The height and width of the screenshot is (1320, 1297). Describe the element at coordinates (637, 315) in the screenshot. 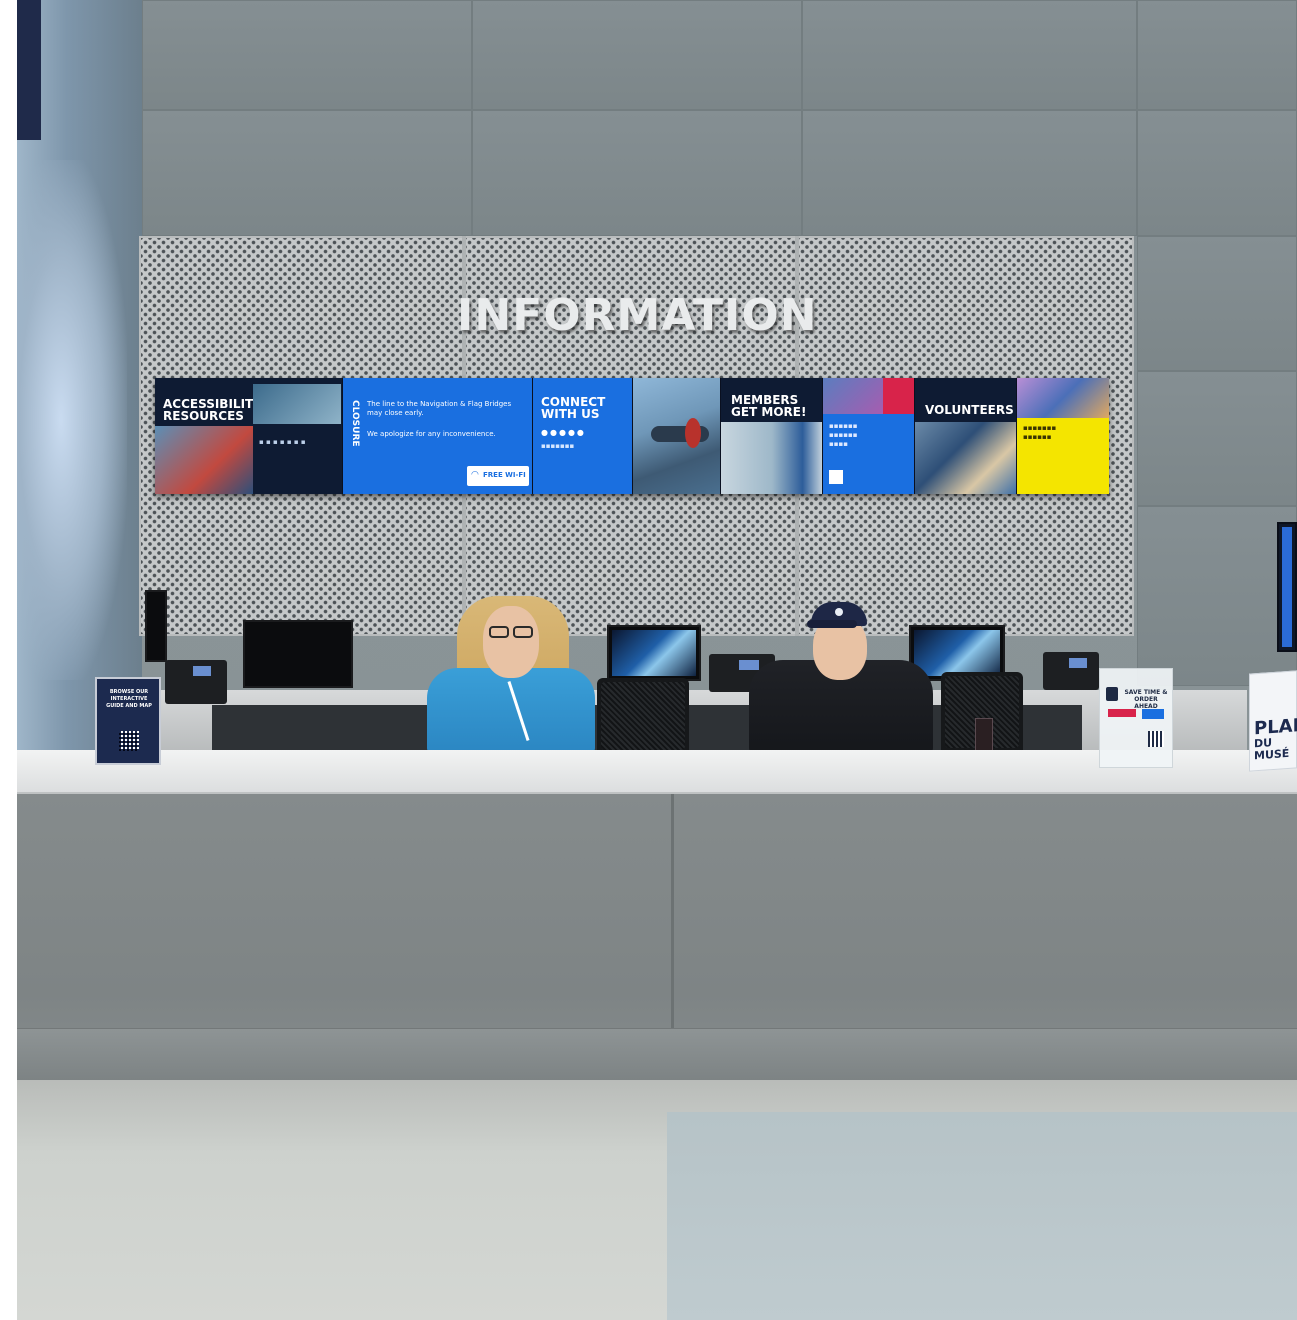

I see `information-sign: INFORMATION` at that location.